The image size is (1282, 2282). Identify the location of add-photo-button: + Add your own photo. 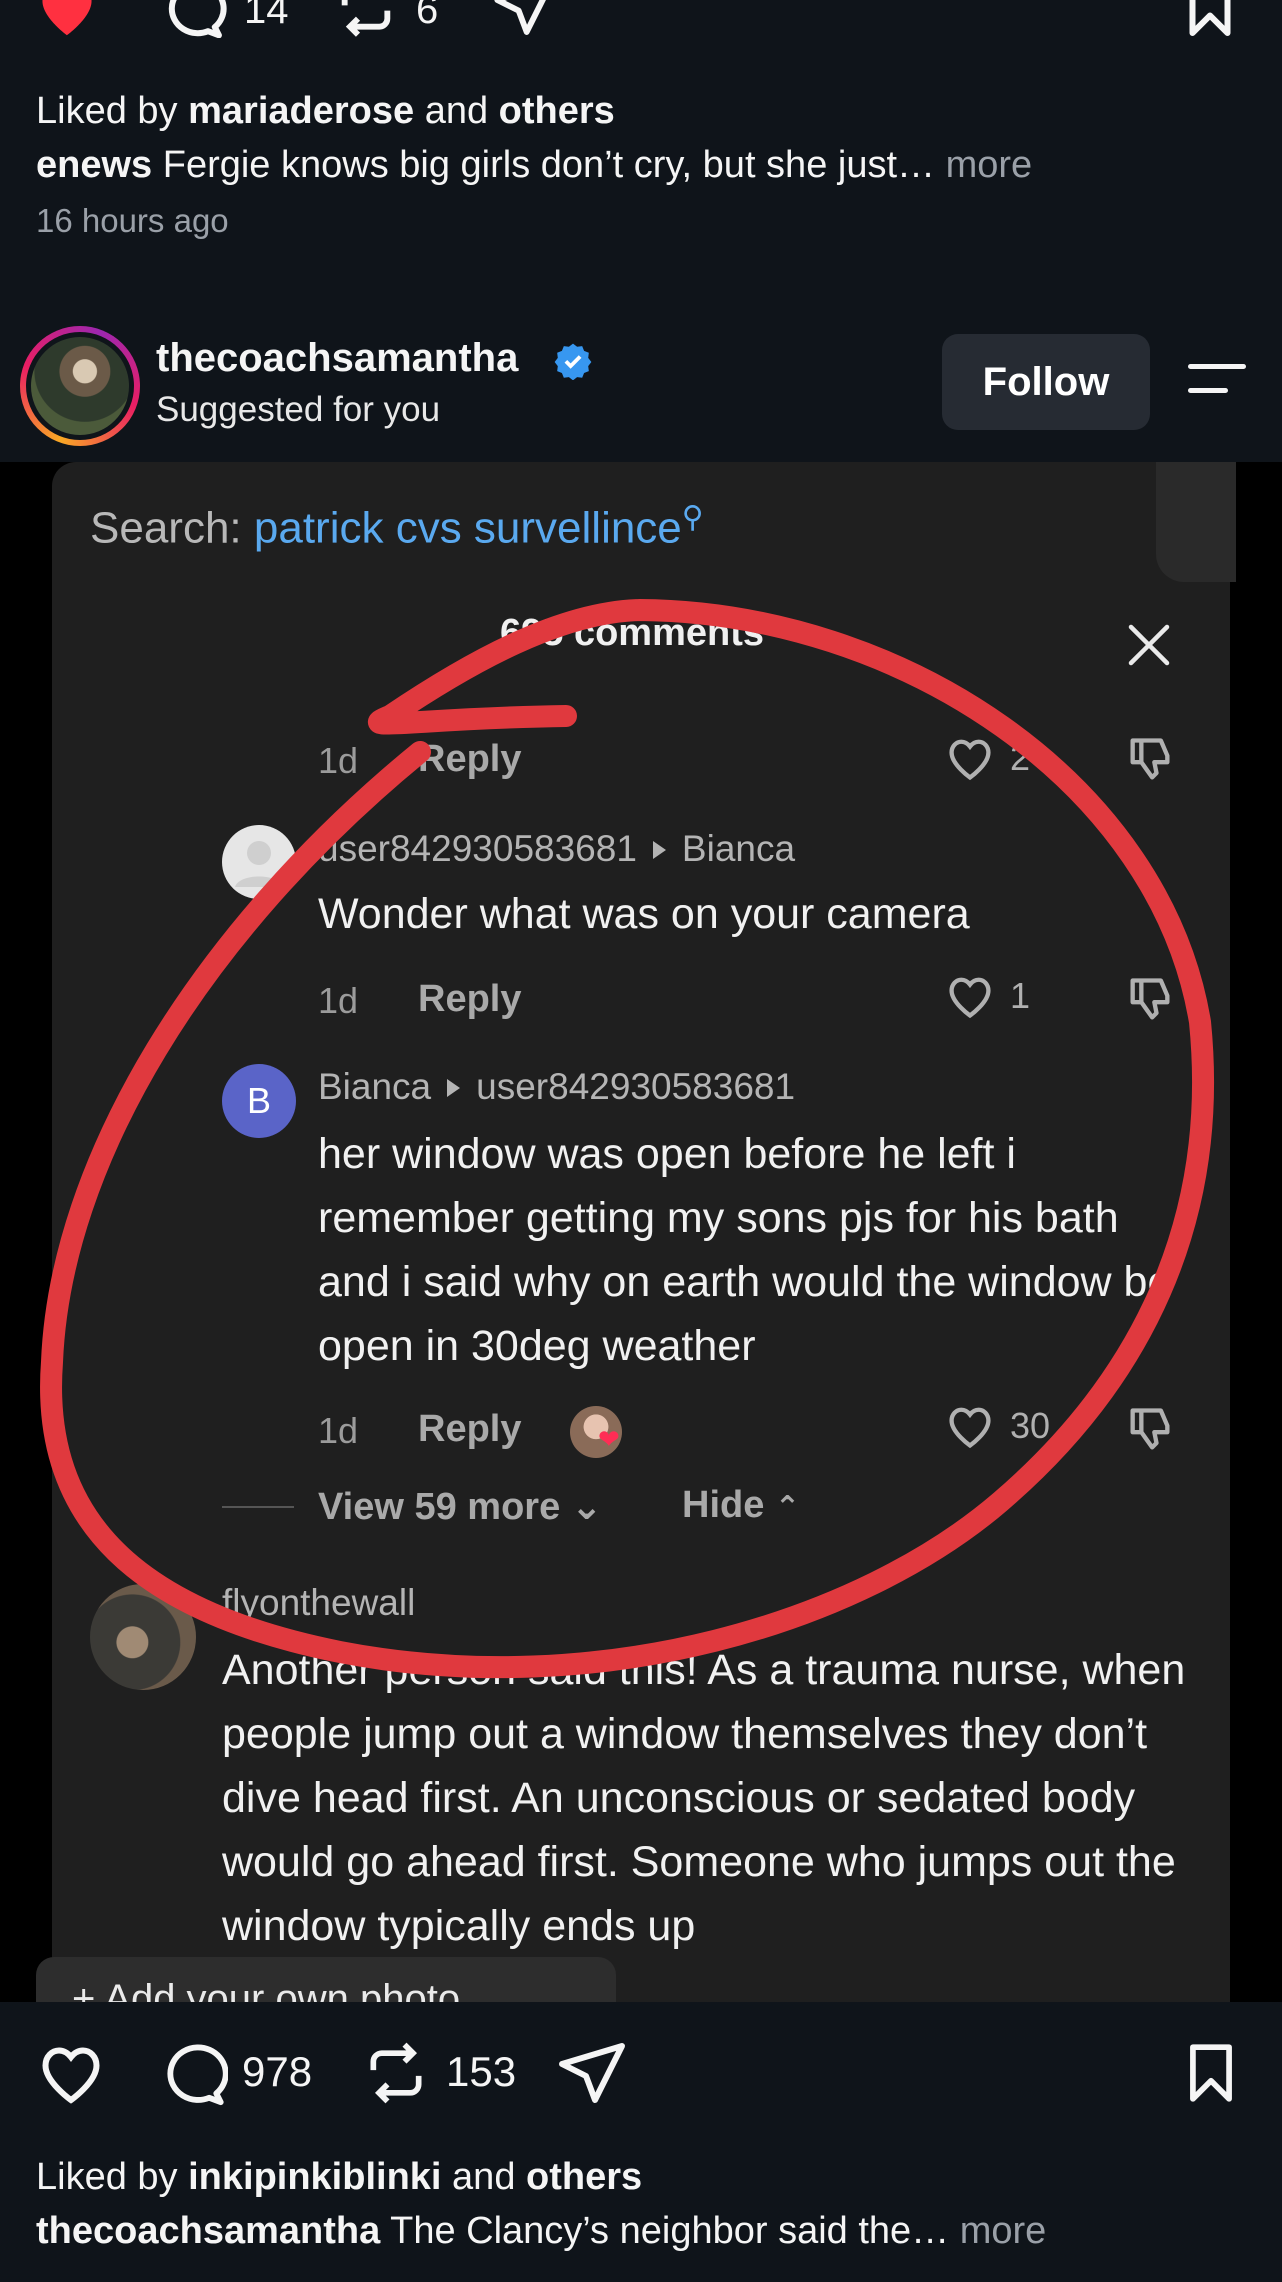
(326, 1979).